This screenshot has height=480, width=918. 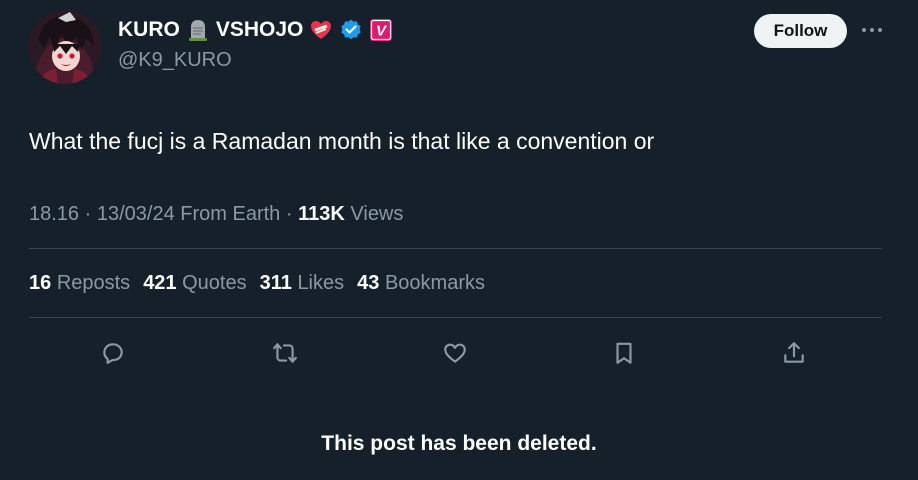 I want to click on follow-button: Follow, so click(x=800, y=31).